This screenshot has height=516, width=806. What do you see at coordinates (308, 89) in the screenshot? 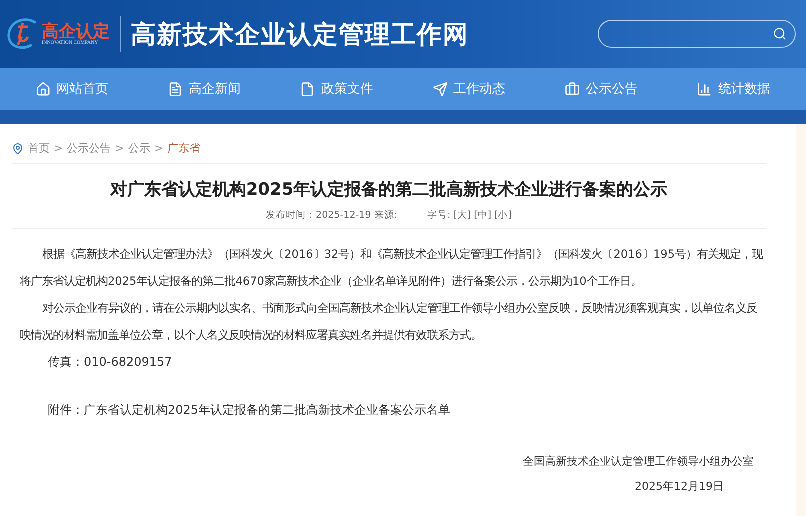
I see `file-icon` at bounding box center [308, 89].